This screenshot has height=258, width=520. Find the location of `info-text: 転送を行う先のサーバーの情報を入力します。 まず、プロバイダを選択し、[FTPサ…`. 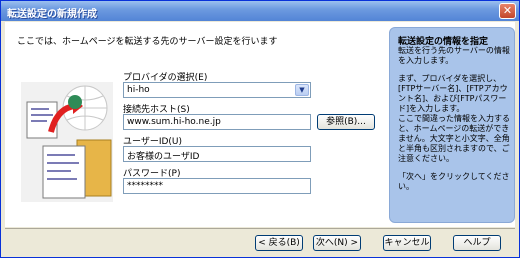

info-text: 転送を行う先のサーバーの情報を入力します。 まず、プロバイダを選択し、[FTPサ… is located at coordinates (454, 123).